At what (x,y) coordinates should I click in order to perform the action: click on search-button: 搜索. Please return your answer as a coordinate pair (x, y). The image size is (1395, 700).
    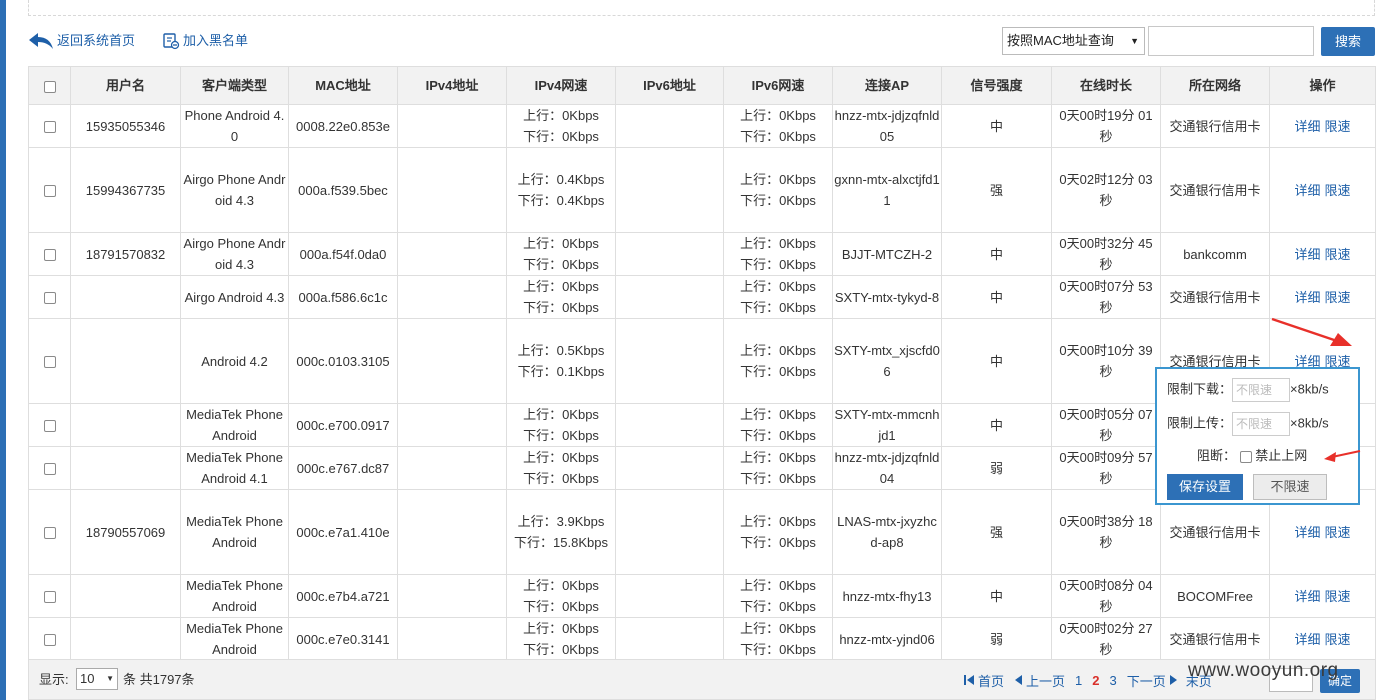
    Looking at the image, I should click on (1348, 41).